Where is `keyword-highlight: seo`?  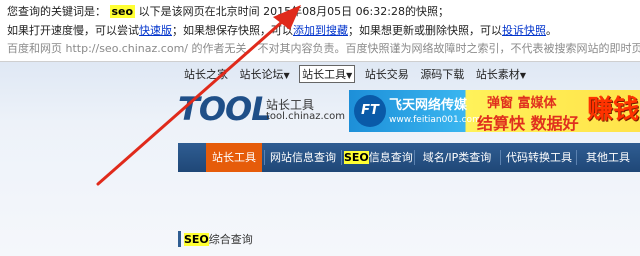 keyword-highlight: seo is located at coordinates (122, 11).